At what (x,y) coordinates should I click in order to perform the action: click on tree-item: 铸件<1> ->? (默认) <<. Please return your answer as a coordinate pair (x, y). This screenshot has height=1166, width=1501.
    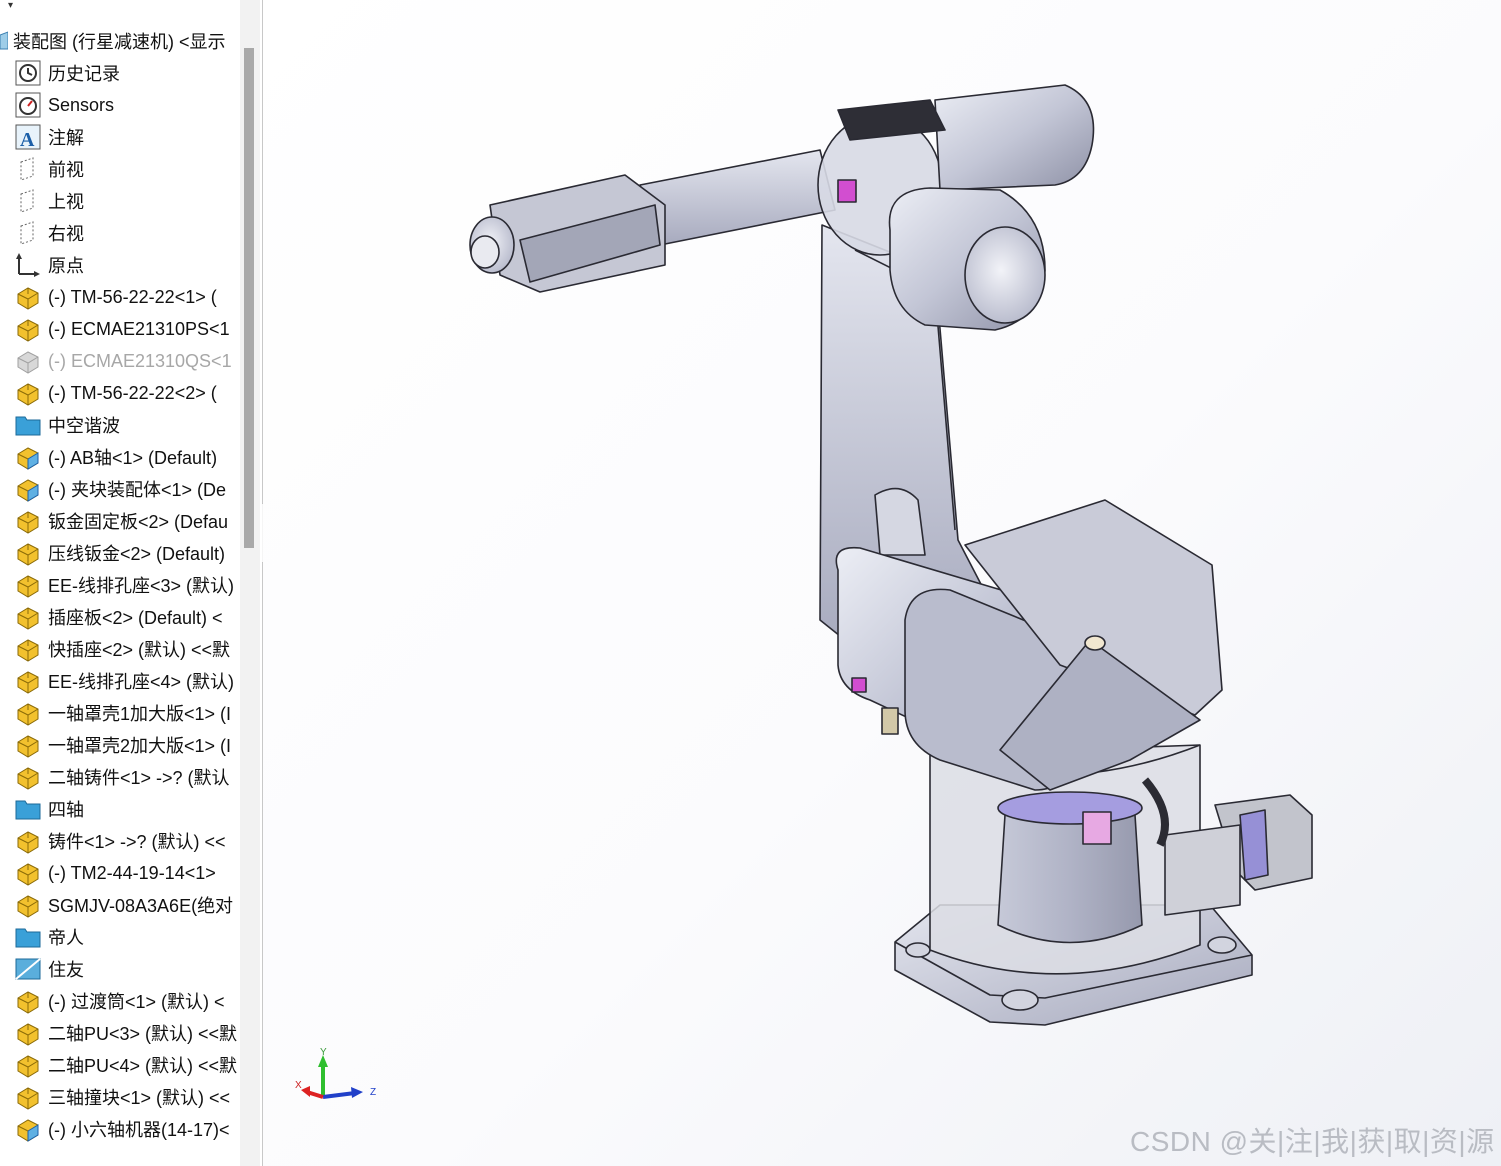
    Looking at the image, I should click on (127, 841).